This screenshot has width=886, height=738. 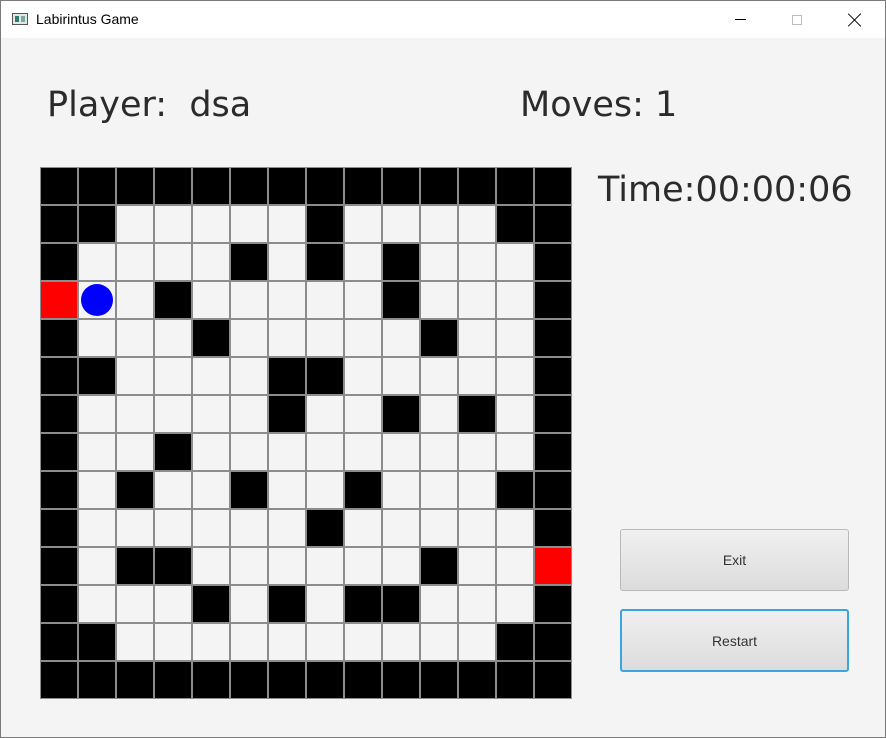 I want to click on title-bar: Labirintus Game, so click(x=443, y=19).